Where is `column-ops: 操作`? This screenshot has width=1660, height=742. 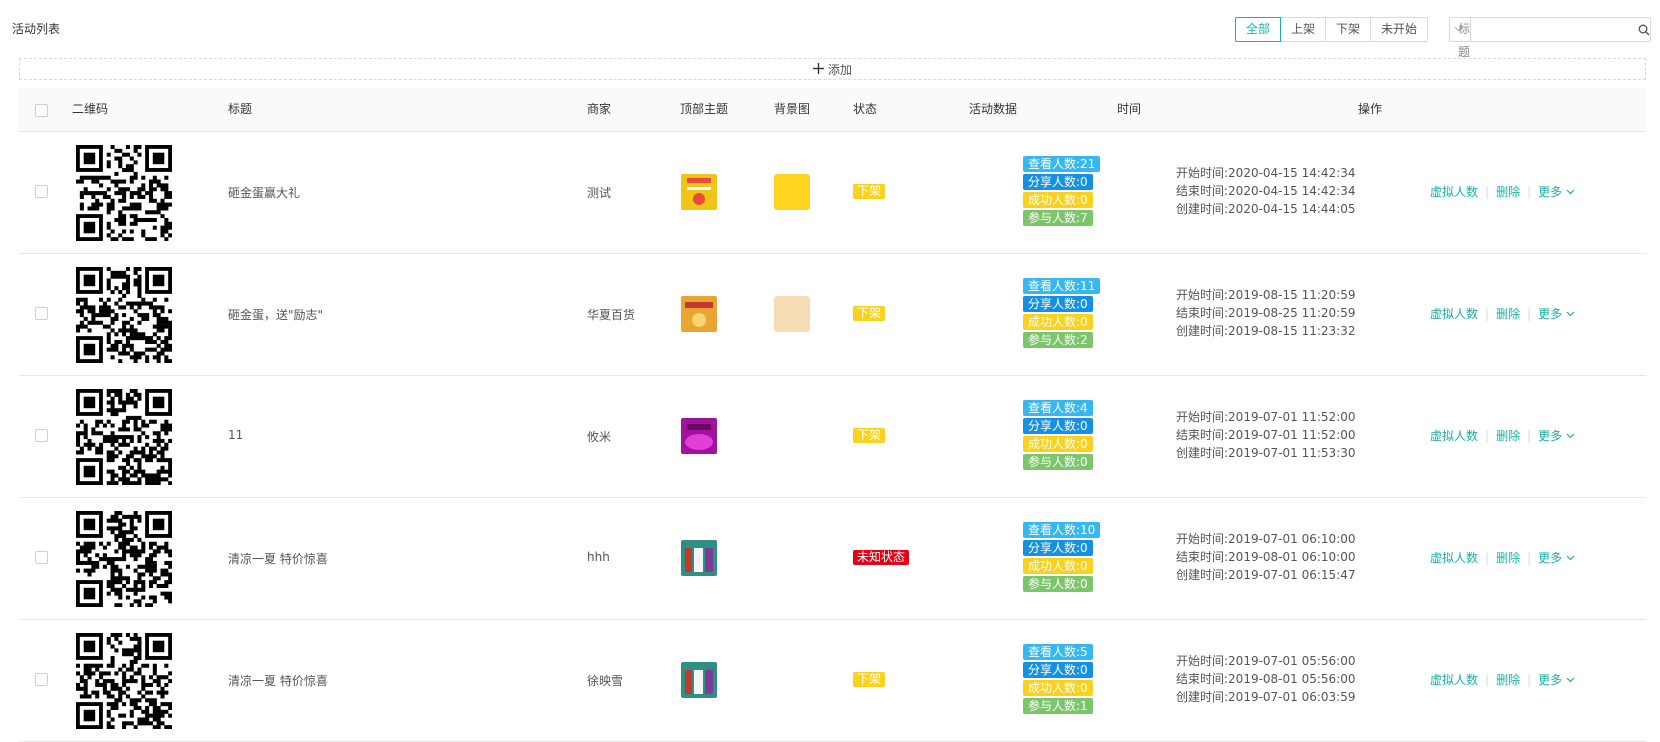
column-ops: 操作 is located at coordinates (1370, 109).